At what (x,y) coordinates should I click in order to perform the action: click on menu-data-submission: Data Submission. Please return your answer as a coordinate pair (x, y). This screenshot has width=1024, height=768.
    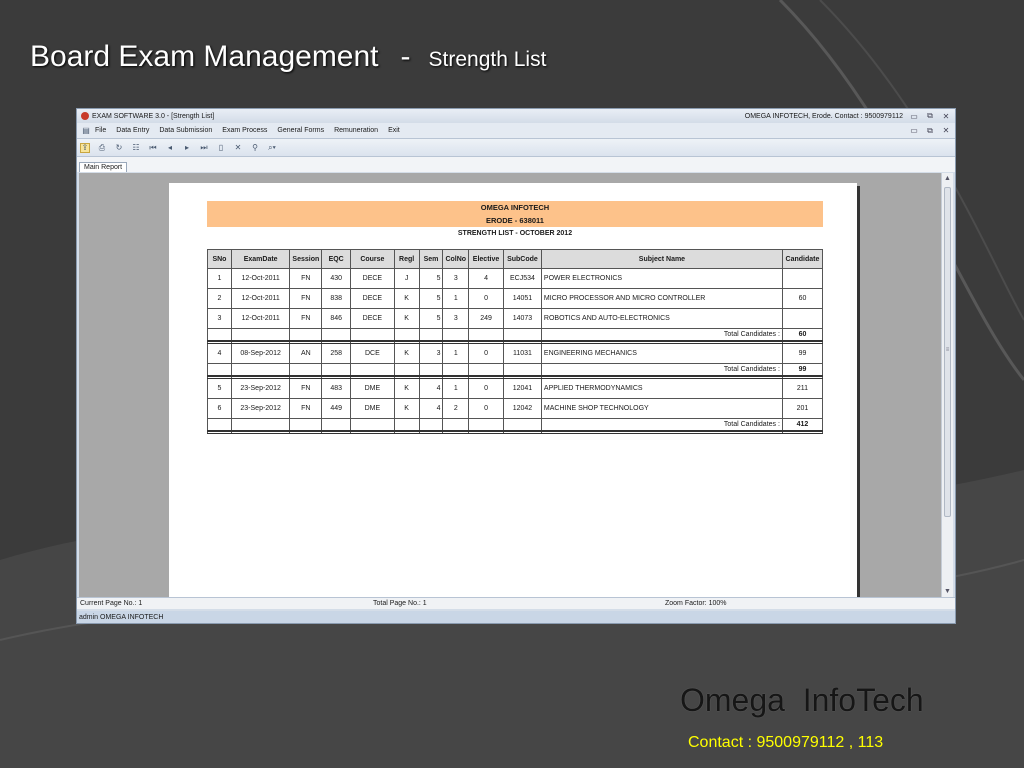
    Looking at the image, I should click on (185, 130).